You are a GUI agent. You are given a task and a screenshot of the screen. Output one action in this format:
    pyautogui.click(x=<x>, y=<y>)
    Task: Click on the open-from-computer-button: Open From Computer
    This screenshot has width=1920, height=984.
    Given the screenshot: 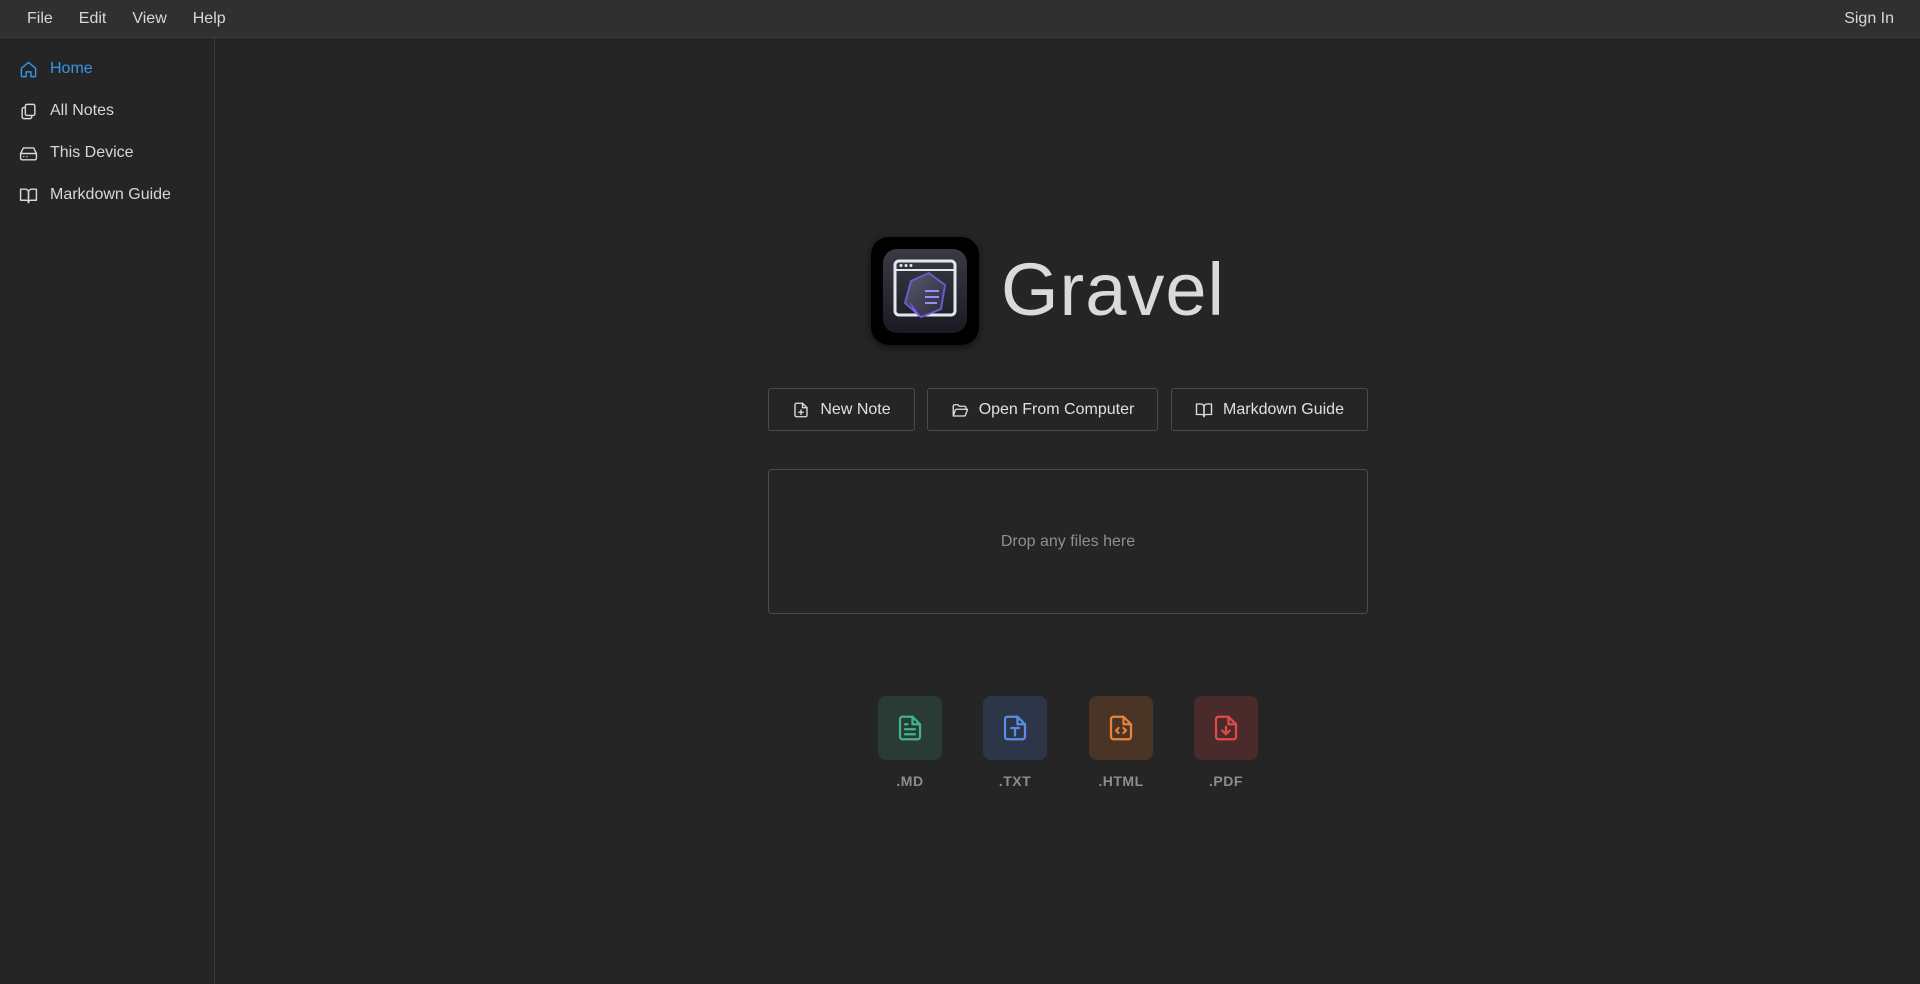 What is the action you would take?
    pyautogui.click(x=1042, y=409)
    